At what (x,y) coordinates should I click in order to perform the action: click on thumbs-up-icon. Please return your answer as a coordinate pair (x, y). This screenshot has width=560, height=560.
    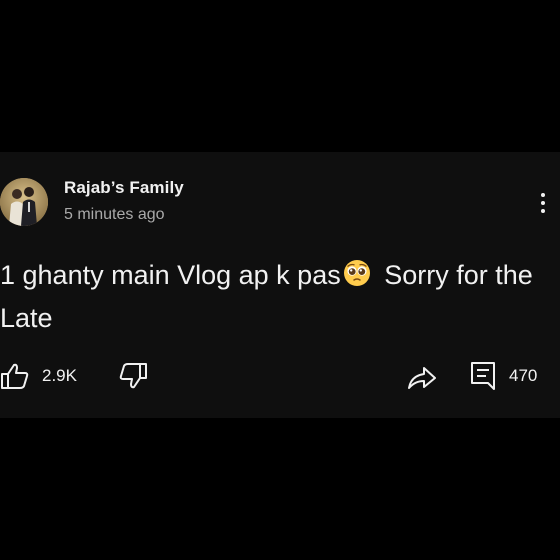
    Looking at the image, I should click on (15, 376).